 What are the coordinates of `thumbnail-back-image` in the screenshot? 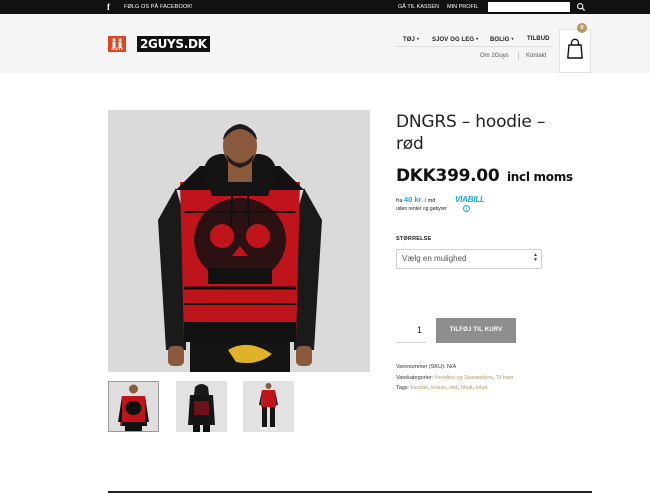 It's located at (201, 406).